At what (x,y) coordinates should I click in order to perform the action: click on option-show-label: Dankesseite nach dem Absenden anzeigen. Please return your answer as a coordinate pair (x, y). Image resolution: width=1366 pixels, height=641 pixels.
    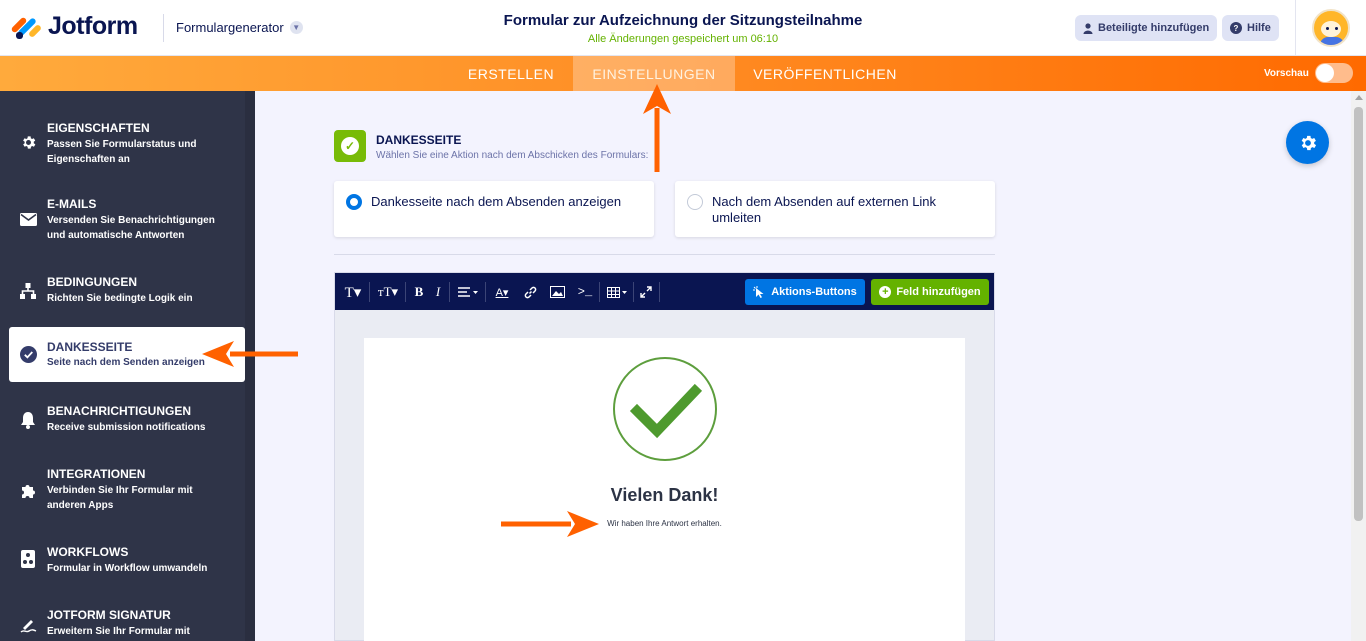
    Looking at the image, I should click on (496, 201).